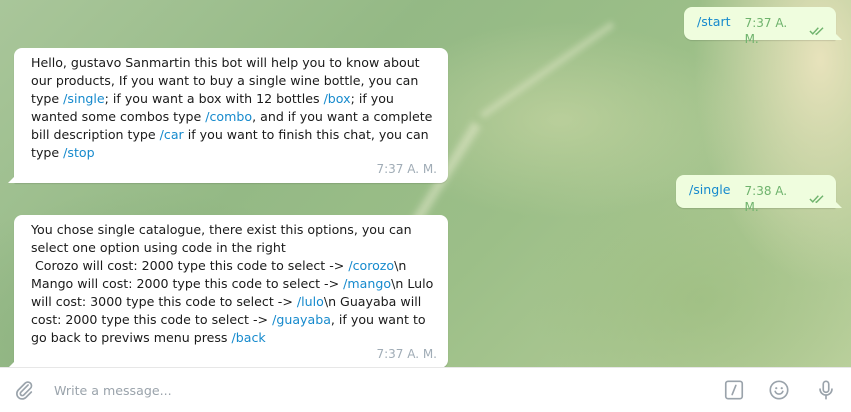 The width and height of the screenshot is (851, 412). What do you see at coordinates (374, 390) in the screenshot?
I see `message-input` at bounding box center [374, 390].